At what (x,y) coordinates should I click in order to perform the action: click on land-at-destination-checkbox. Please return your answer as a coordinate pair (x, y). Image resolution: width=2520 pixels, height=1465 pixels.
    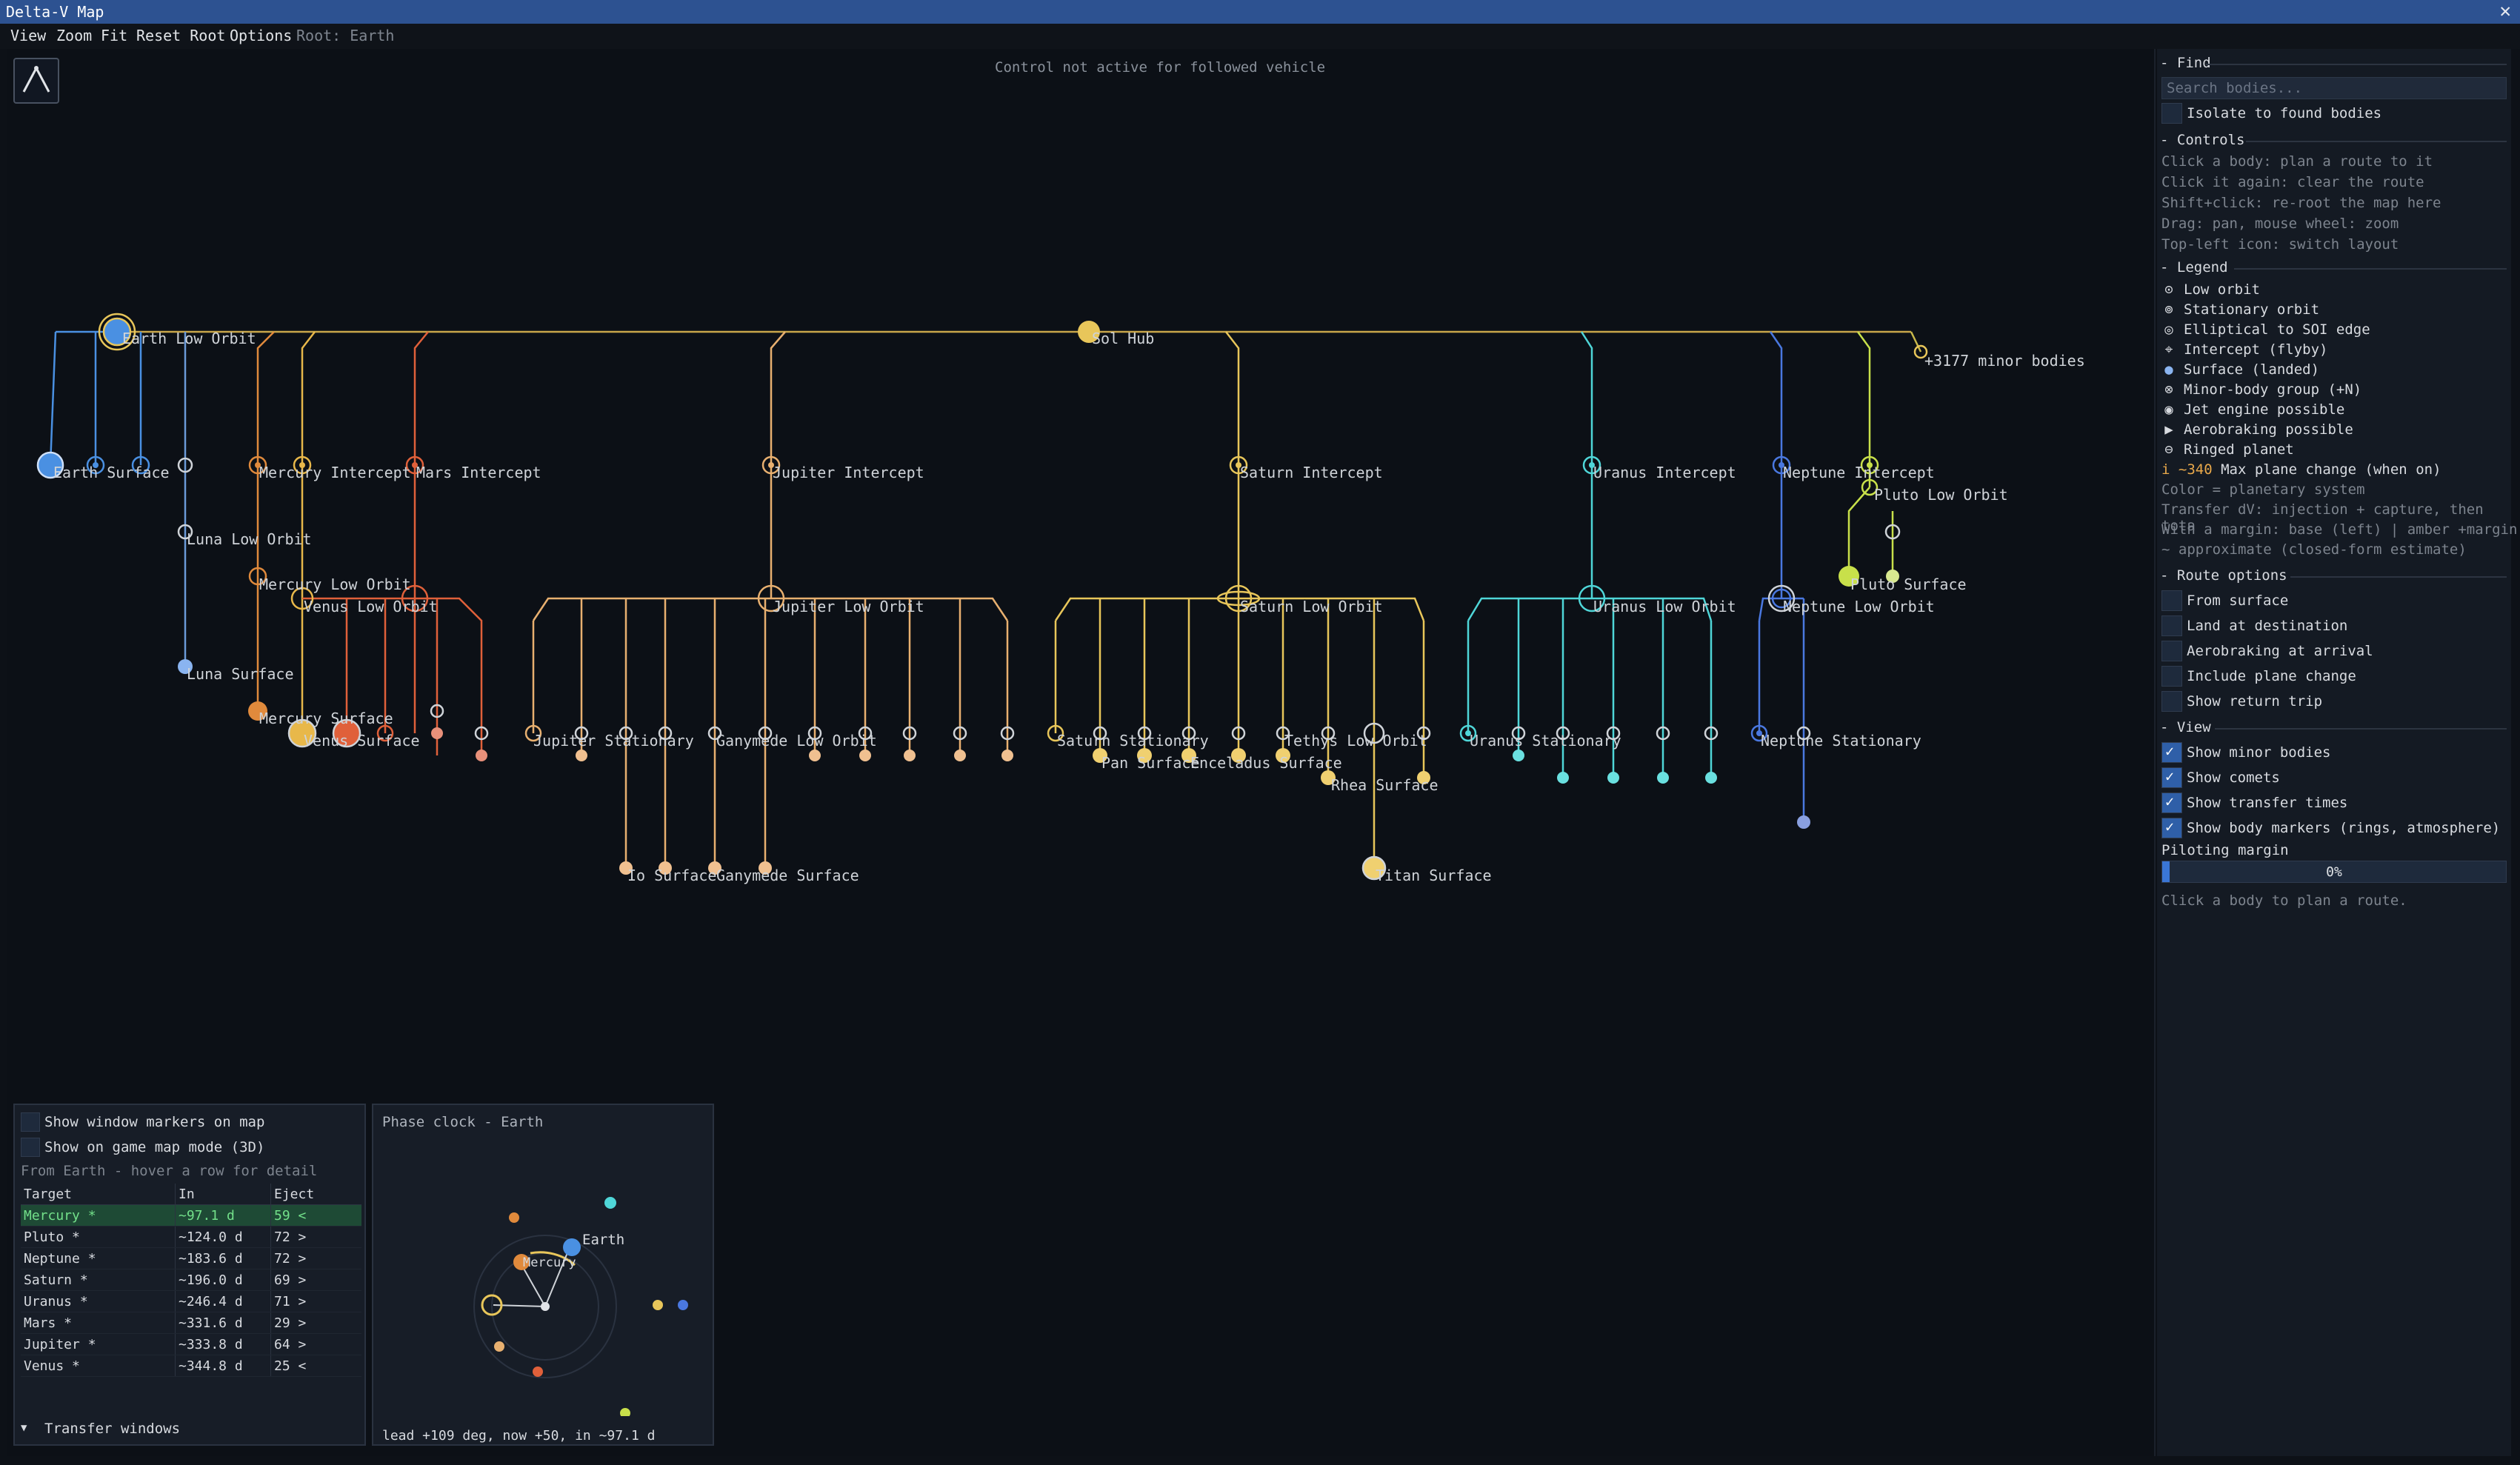
    Looking at the image, I should click on (2171, 625).